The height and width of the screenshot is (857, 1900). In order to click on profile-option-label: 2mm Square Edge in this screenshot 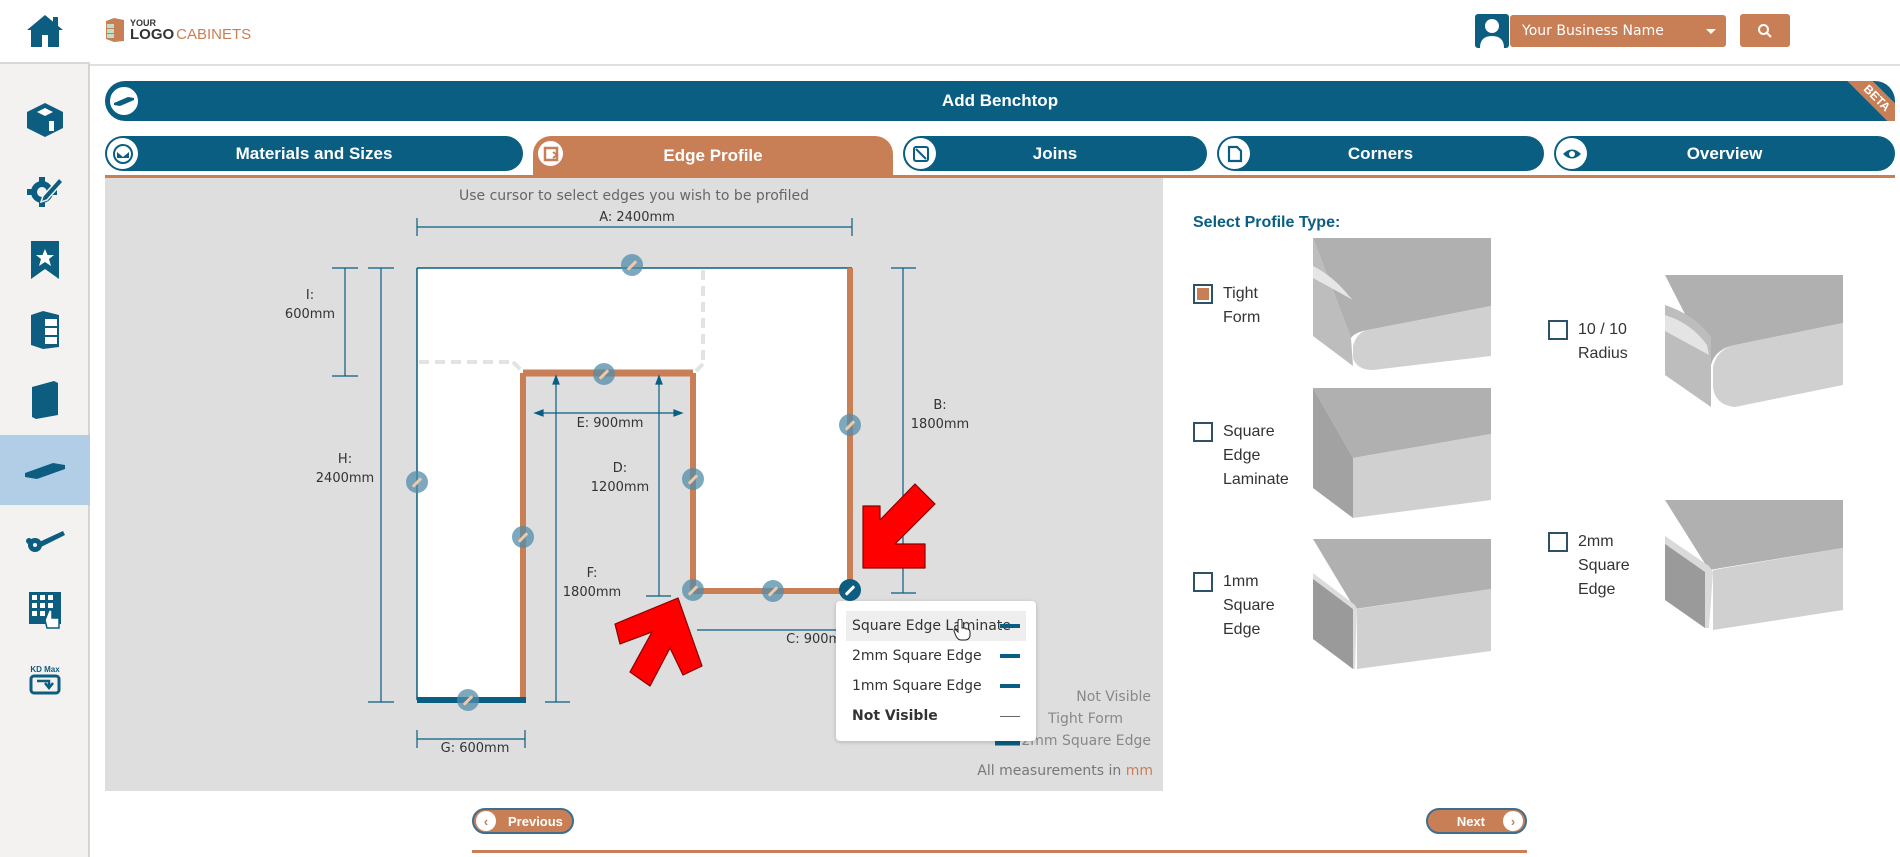, I will do `click(1604, 565)`.